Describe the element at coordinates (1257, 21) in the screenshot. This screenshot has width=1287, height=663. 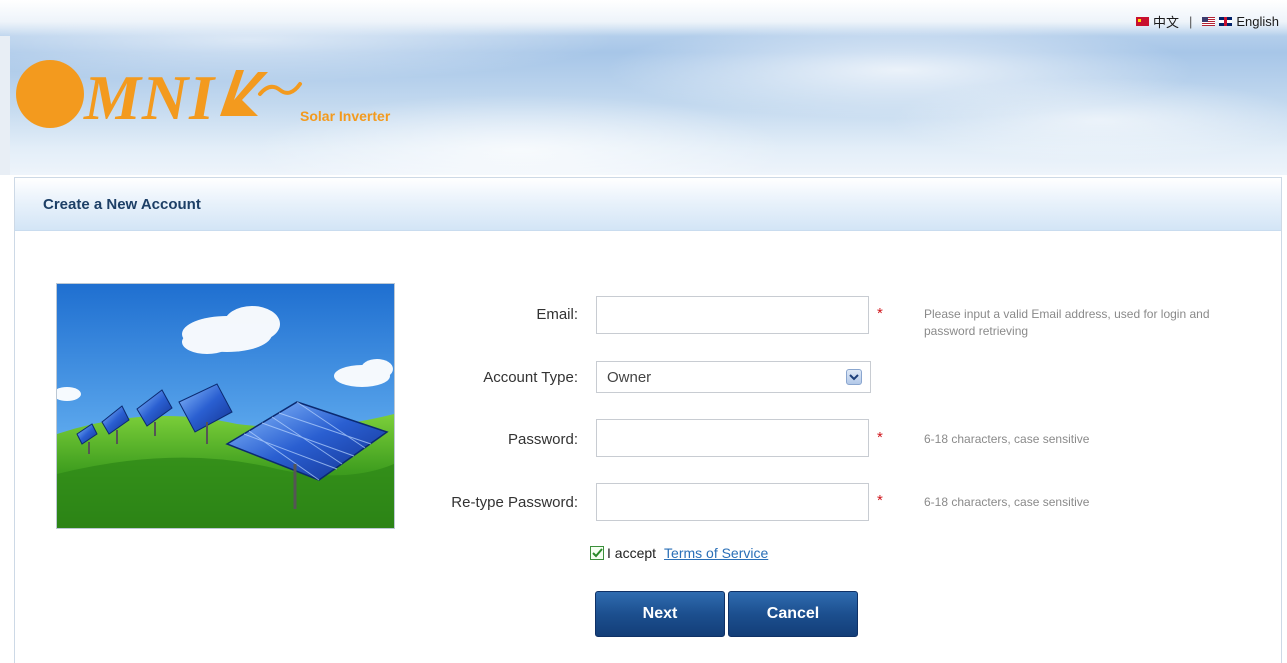
I see `language-english-link: English` at that location.